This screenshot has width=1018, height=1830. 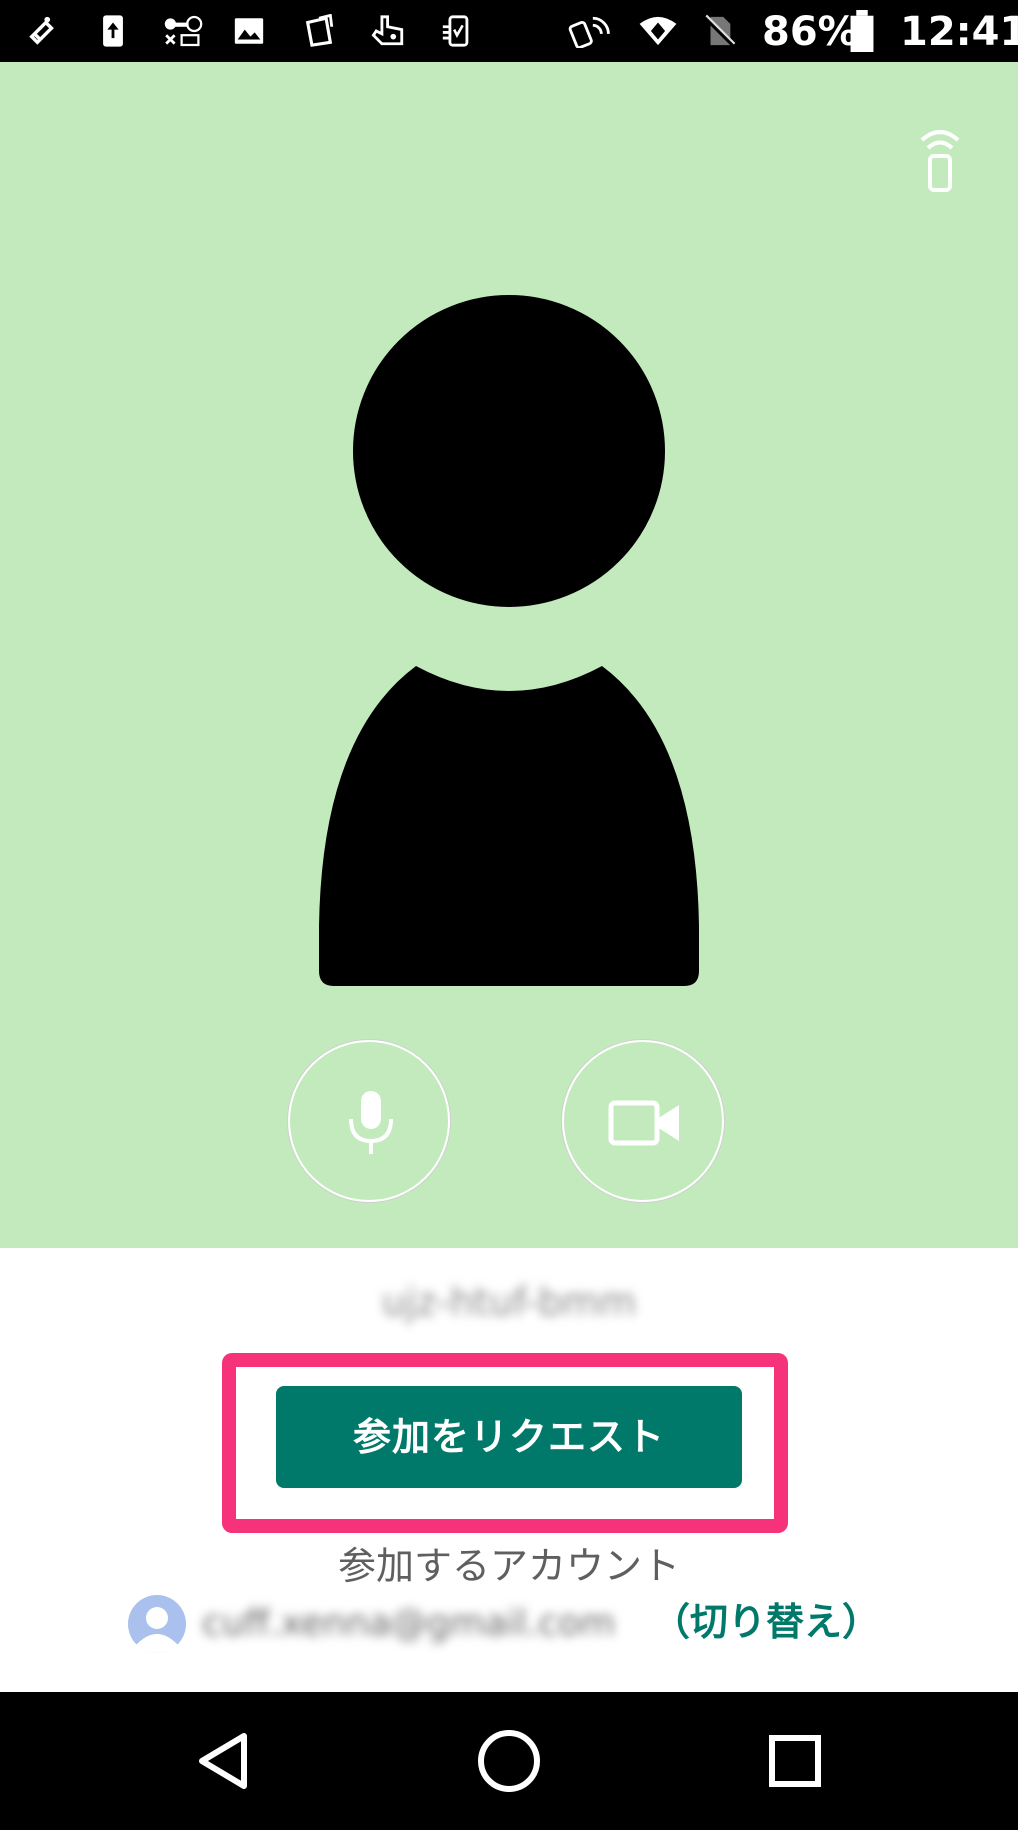 I want to click on switch-account-link: （切り替え）, so click(x=767, y=1622).